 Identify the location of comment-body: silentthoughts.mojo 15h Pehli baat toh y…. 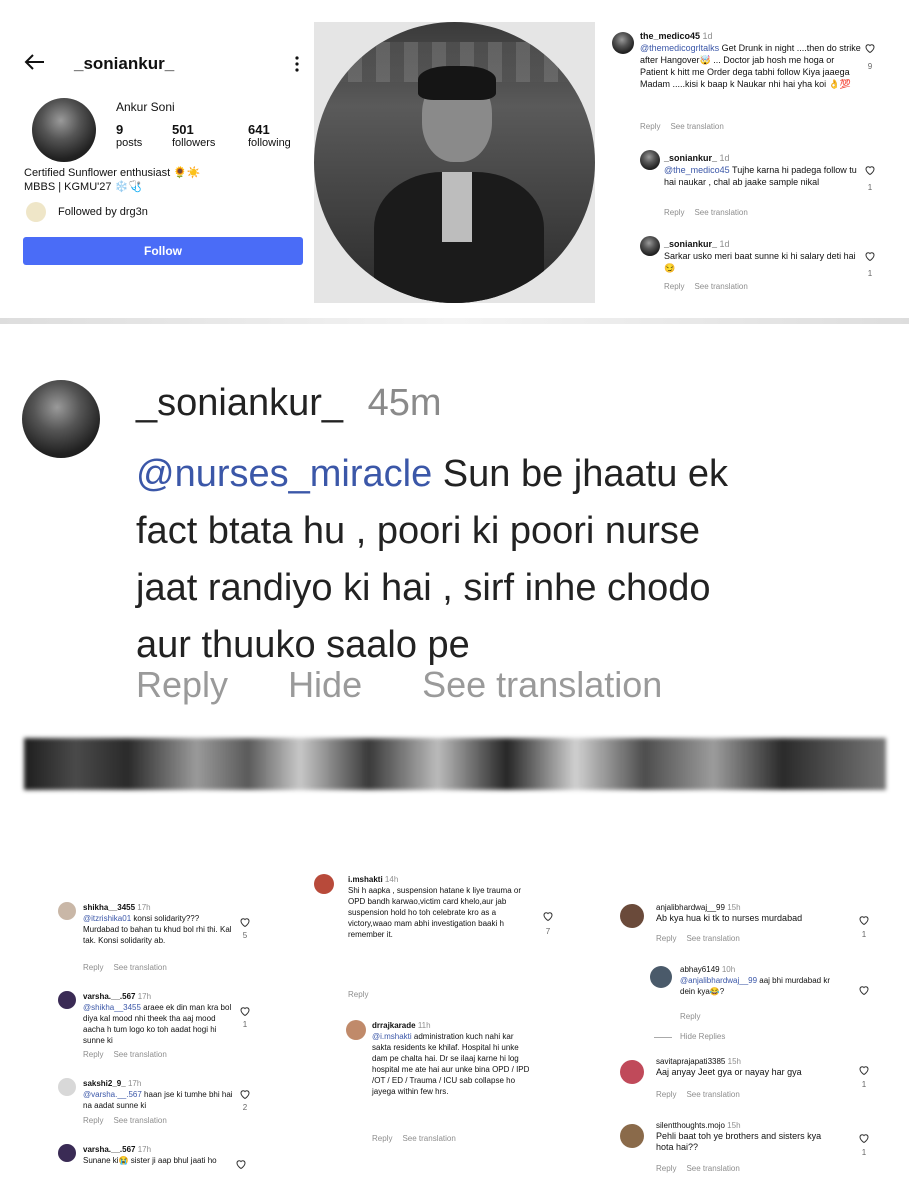
(746, 1136).